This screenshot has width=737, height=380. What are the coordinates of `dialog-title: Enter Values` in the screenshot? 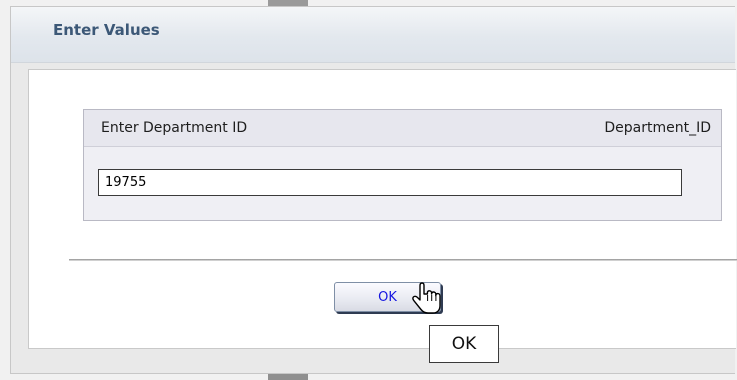 It's located at (106, 30).